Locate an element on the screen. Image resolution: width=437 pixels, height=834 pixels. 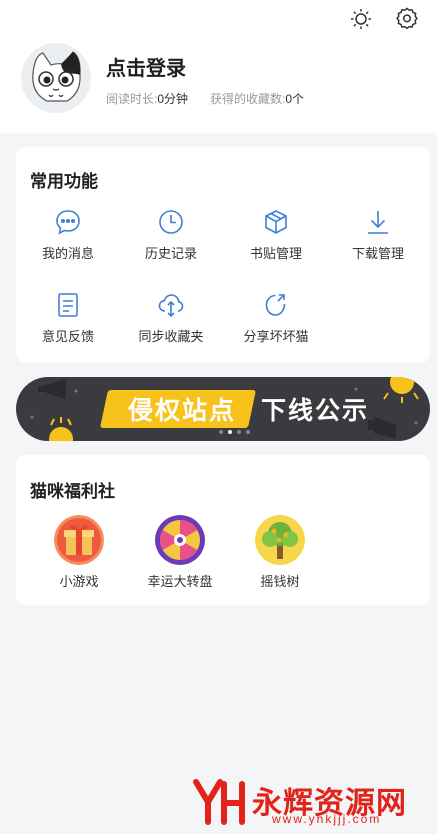
money-tree-button: 摇钱树 is located at coordinates (280, 552).